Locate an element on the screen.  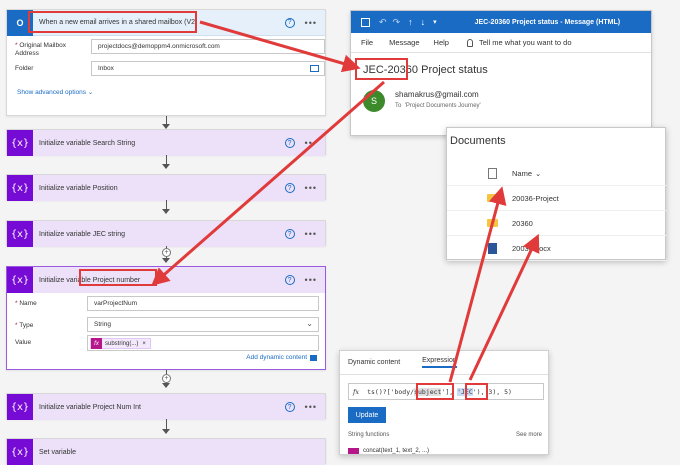
name-label: Name is located at coordinates (28, 303).